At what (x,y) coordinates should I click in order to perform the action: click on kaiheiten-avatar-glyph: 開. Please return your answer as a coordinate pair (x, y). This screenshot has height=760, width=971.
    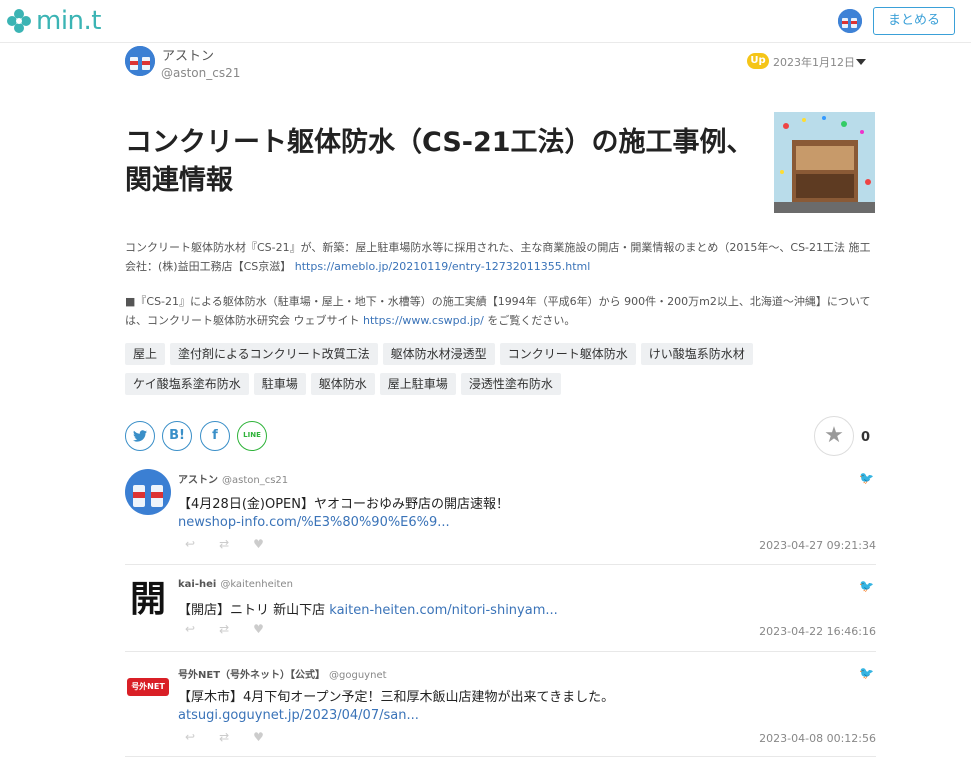
    Looking at the image, I should click on (147, 599).